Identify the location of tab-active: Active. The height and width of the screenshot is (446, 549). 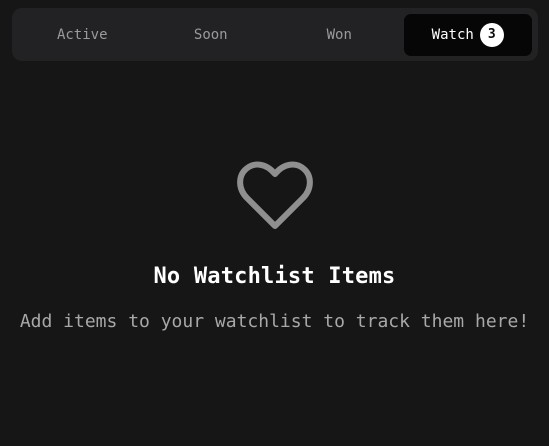
(82, 35).